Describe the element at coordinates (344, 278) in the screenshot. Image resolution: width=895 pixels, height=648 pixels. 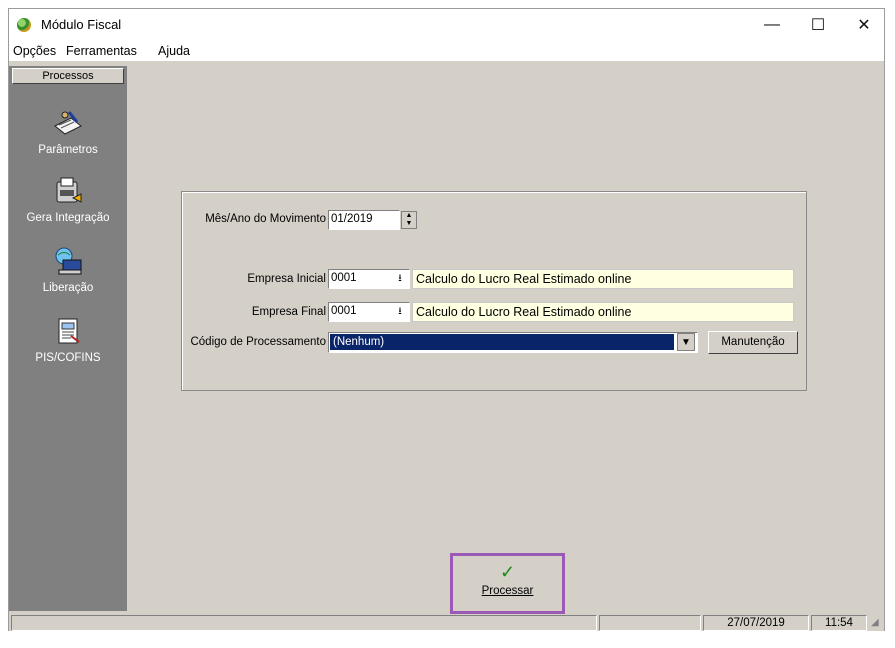
I see `empresa-inicial-value: 0001` at that location.